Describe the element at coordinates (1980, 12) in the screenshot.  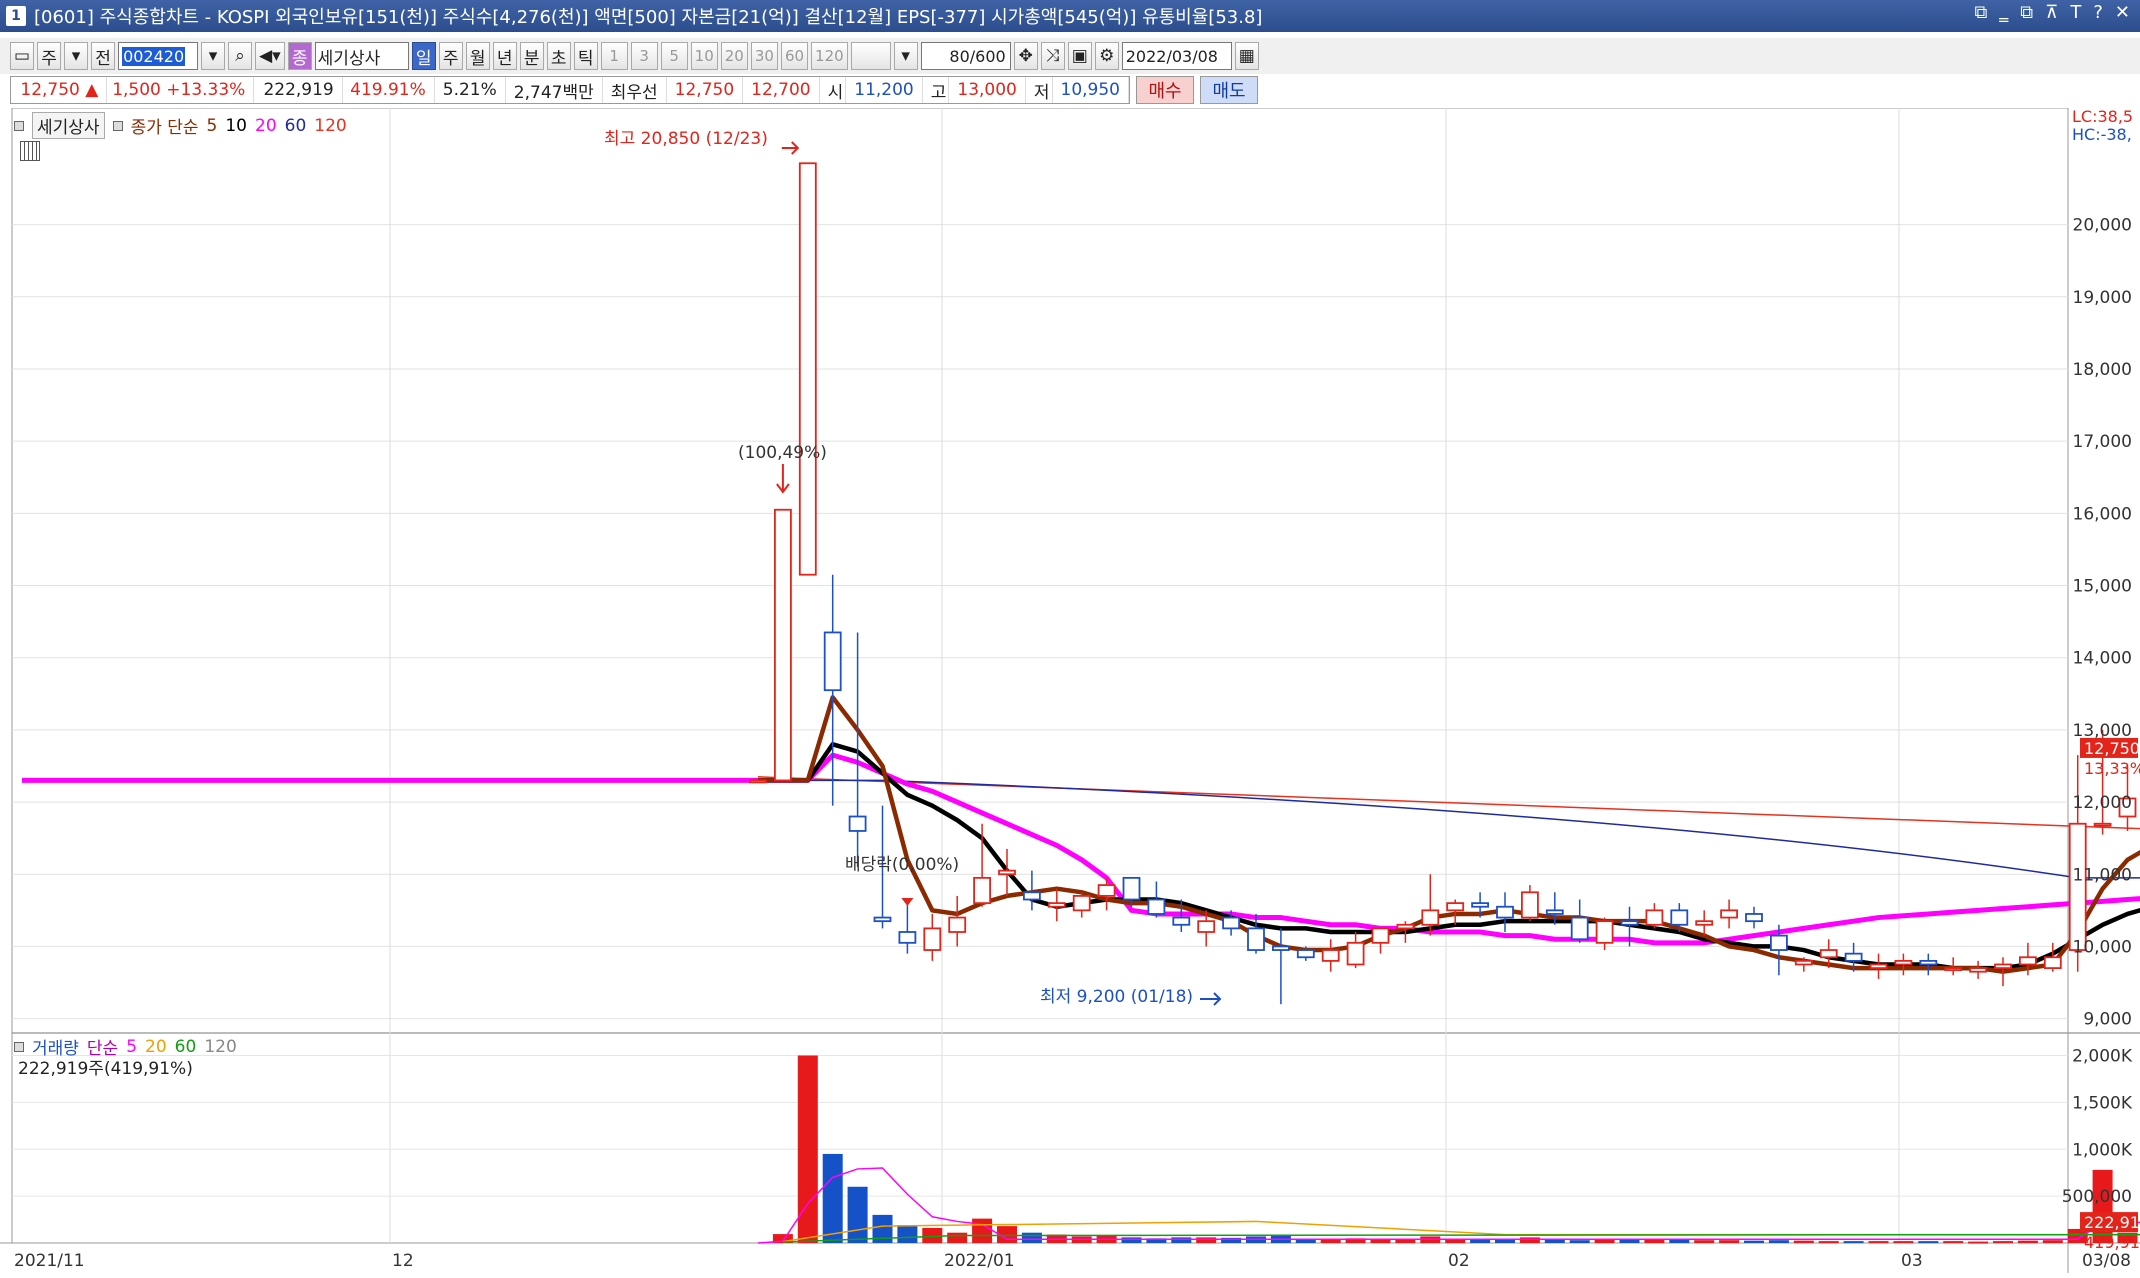
I see `restore-icon: ⧉` at that location.